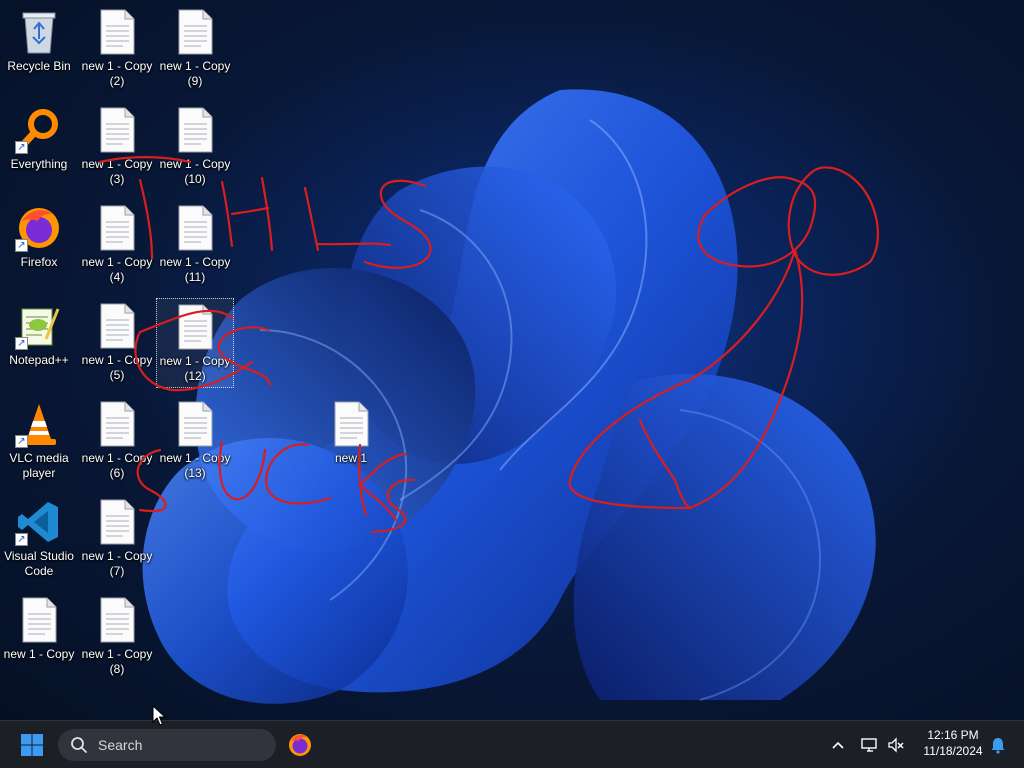 Image resolution: width=1024 pixels, height=768 pixels. I want to click on taskbar-clock: 12:16 PM 11/18/2024, so click(953, 745).